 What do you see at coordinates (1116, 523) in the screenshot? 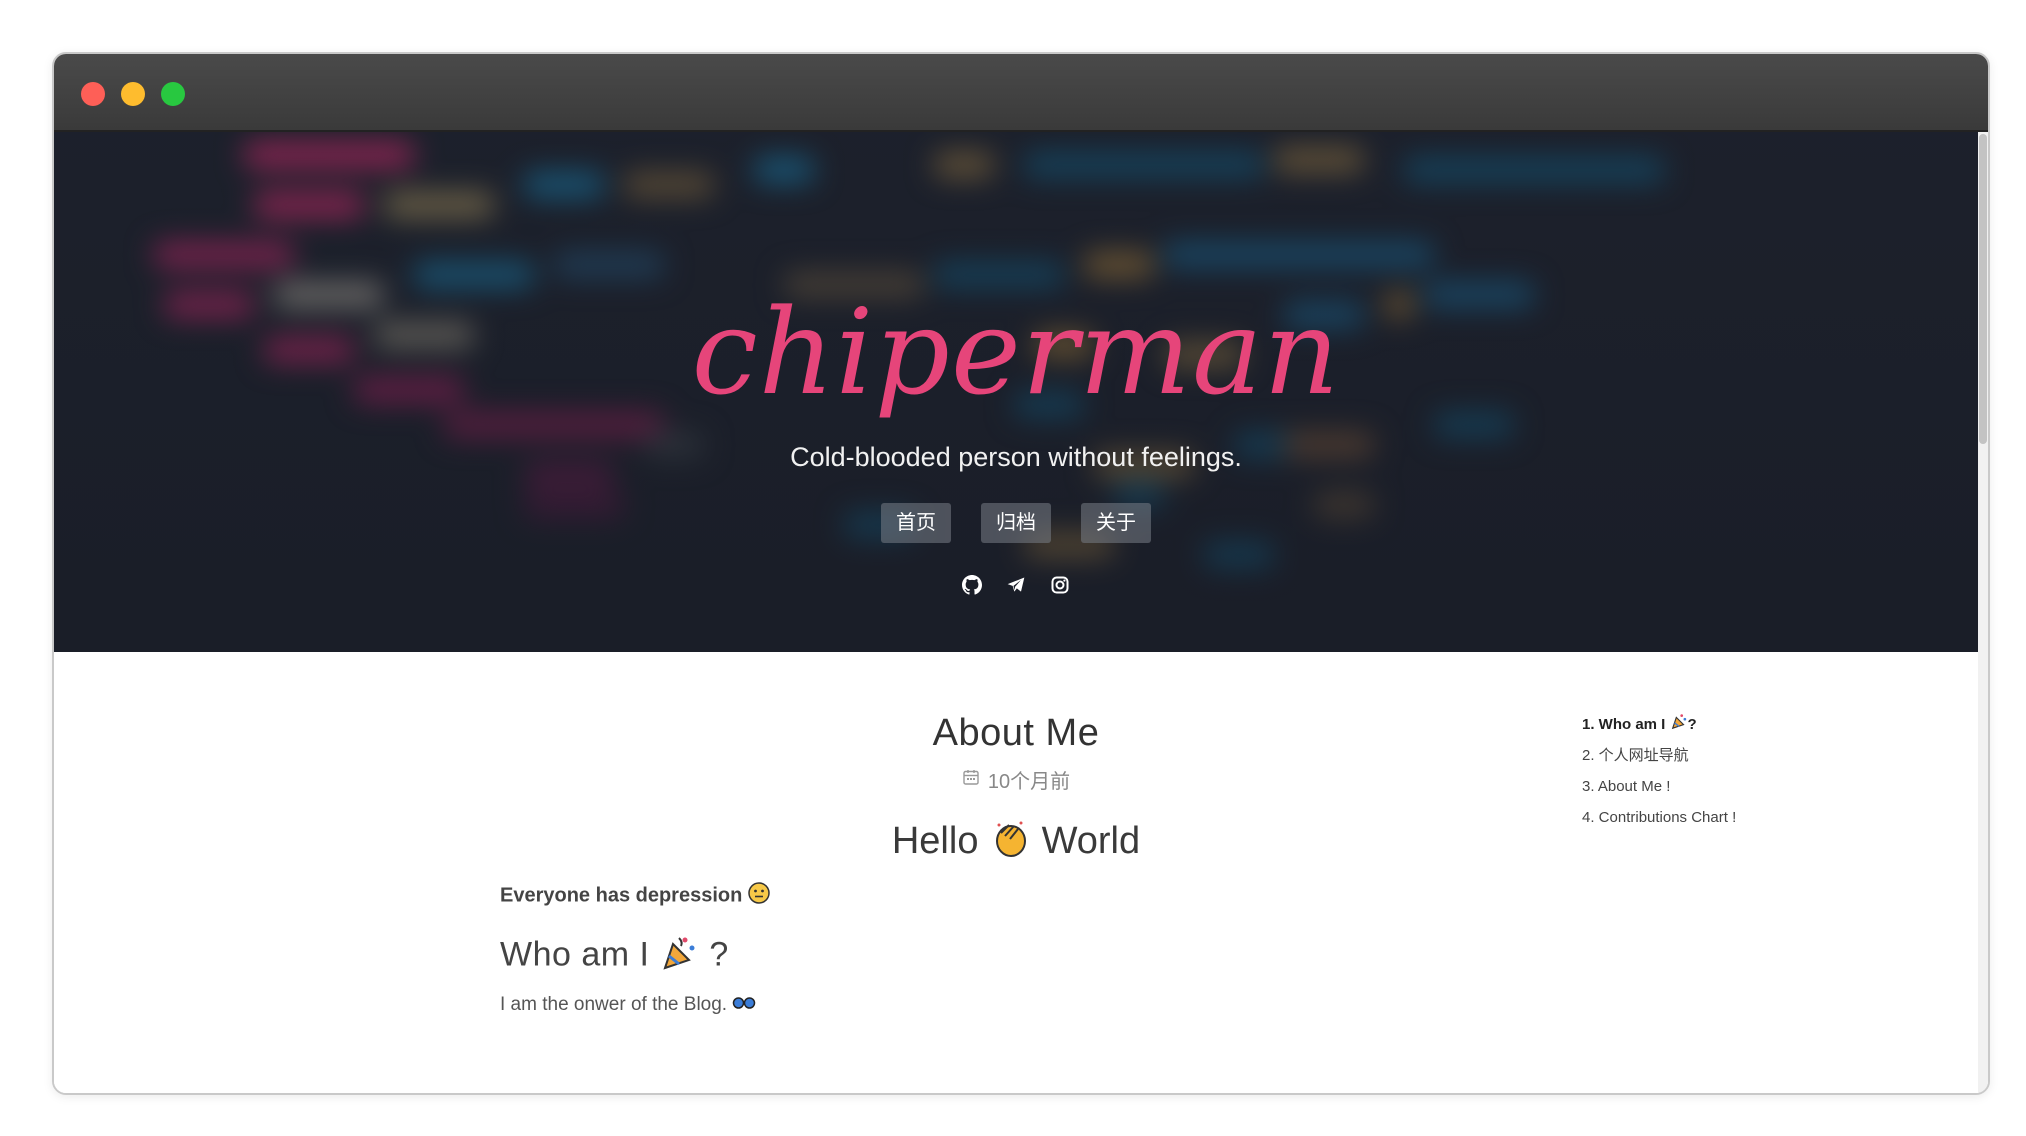
I see `nav-about: 关于` at bounding box center [1116, 523].